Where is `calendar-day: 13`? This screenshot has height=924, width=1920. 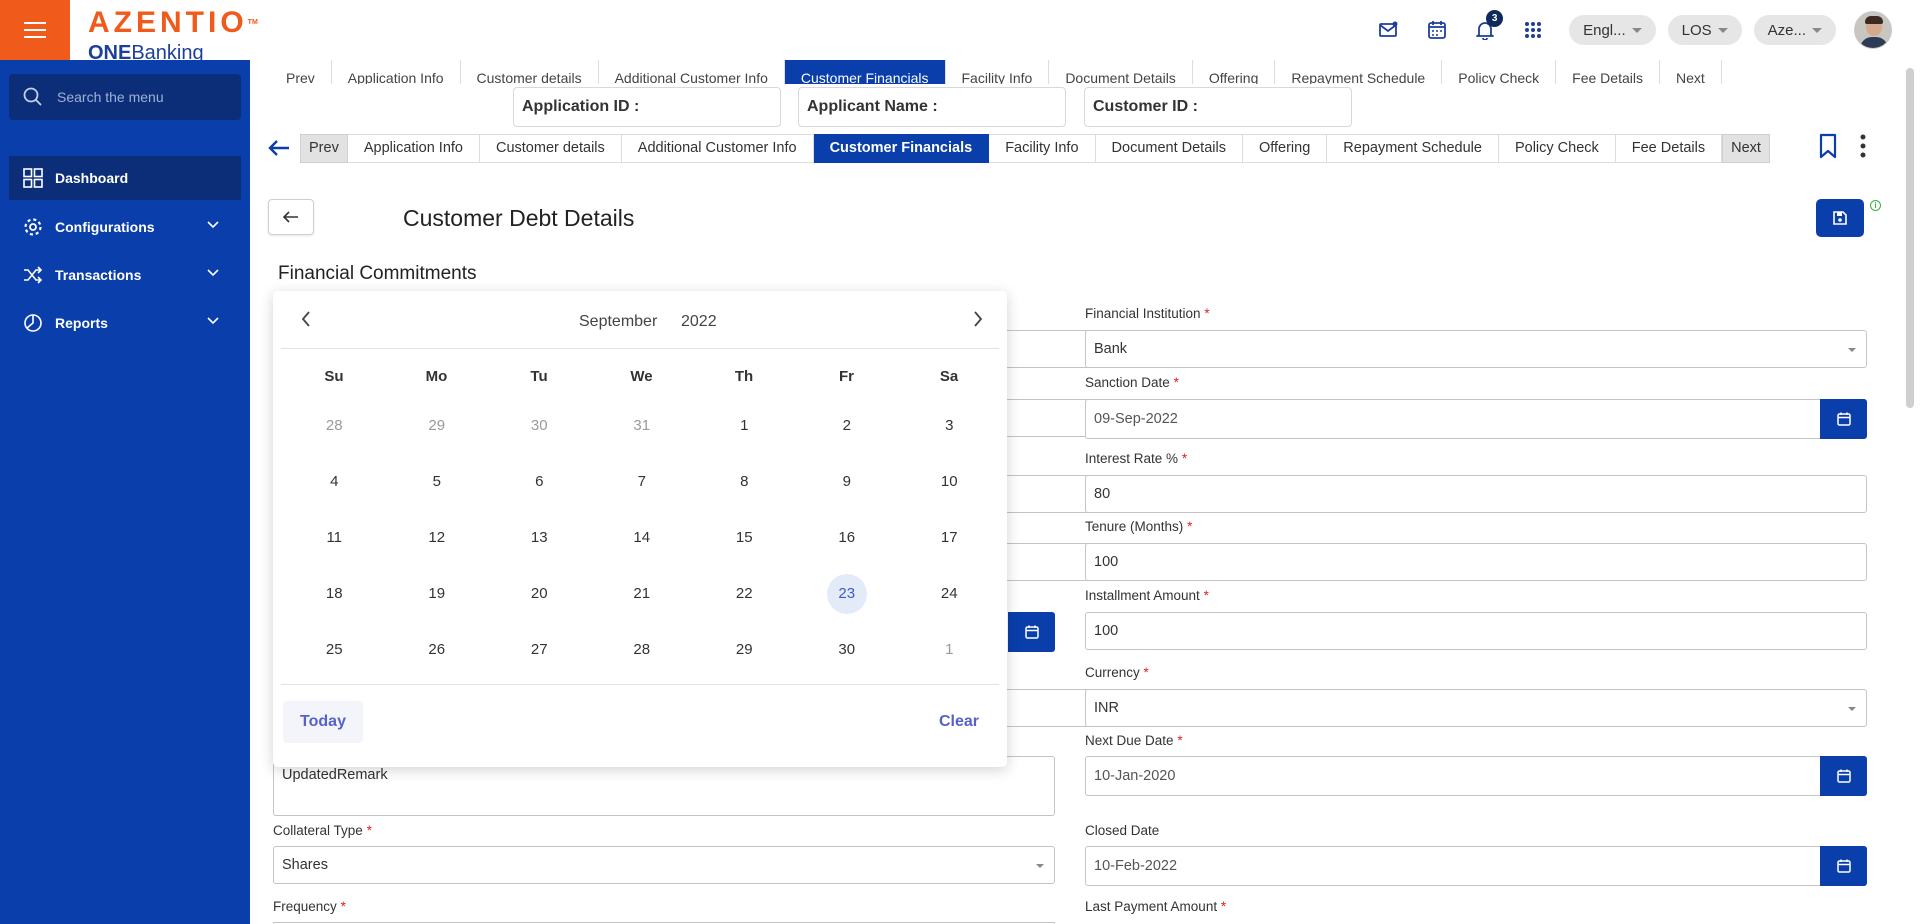
calendar-day: 13 is located at coordinates (539, 538).